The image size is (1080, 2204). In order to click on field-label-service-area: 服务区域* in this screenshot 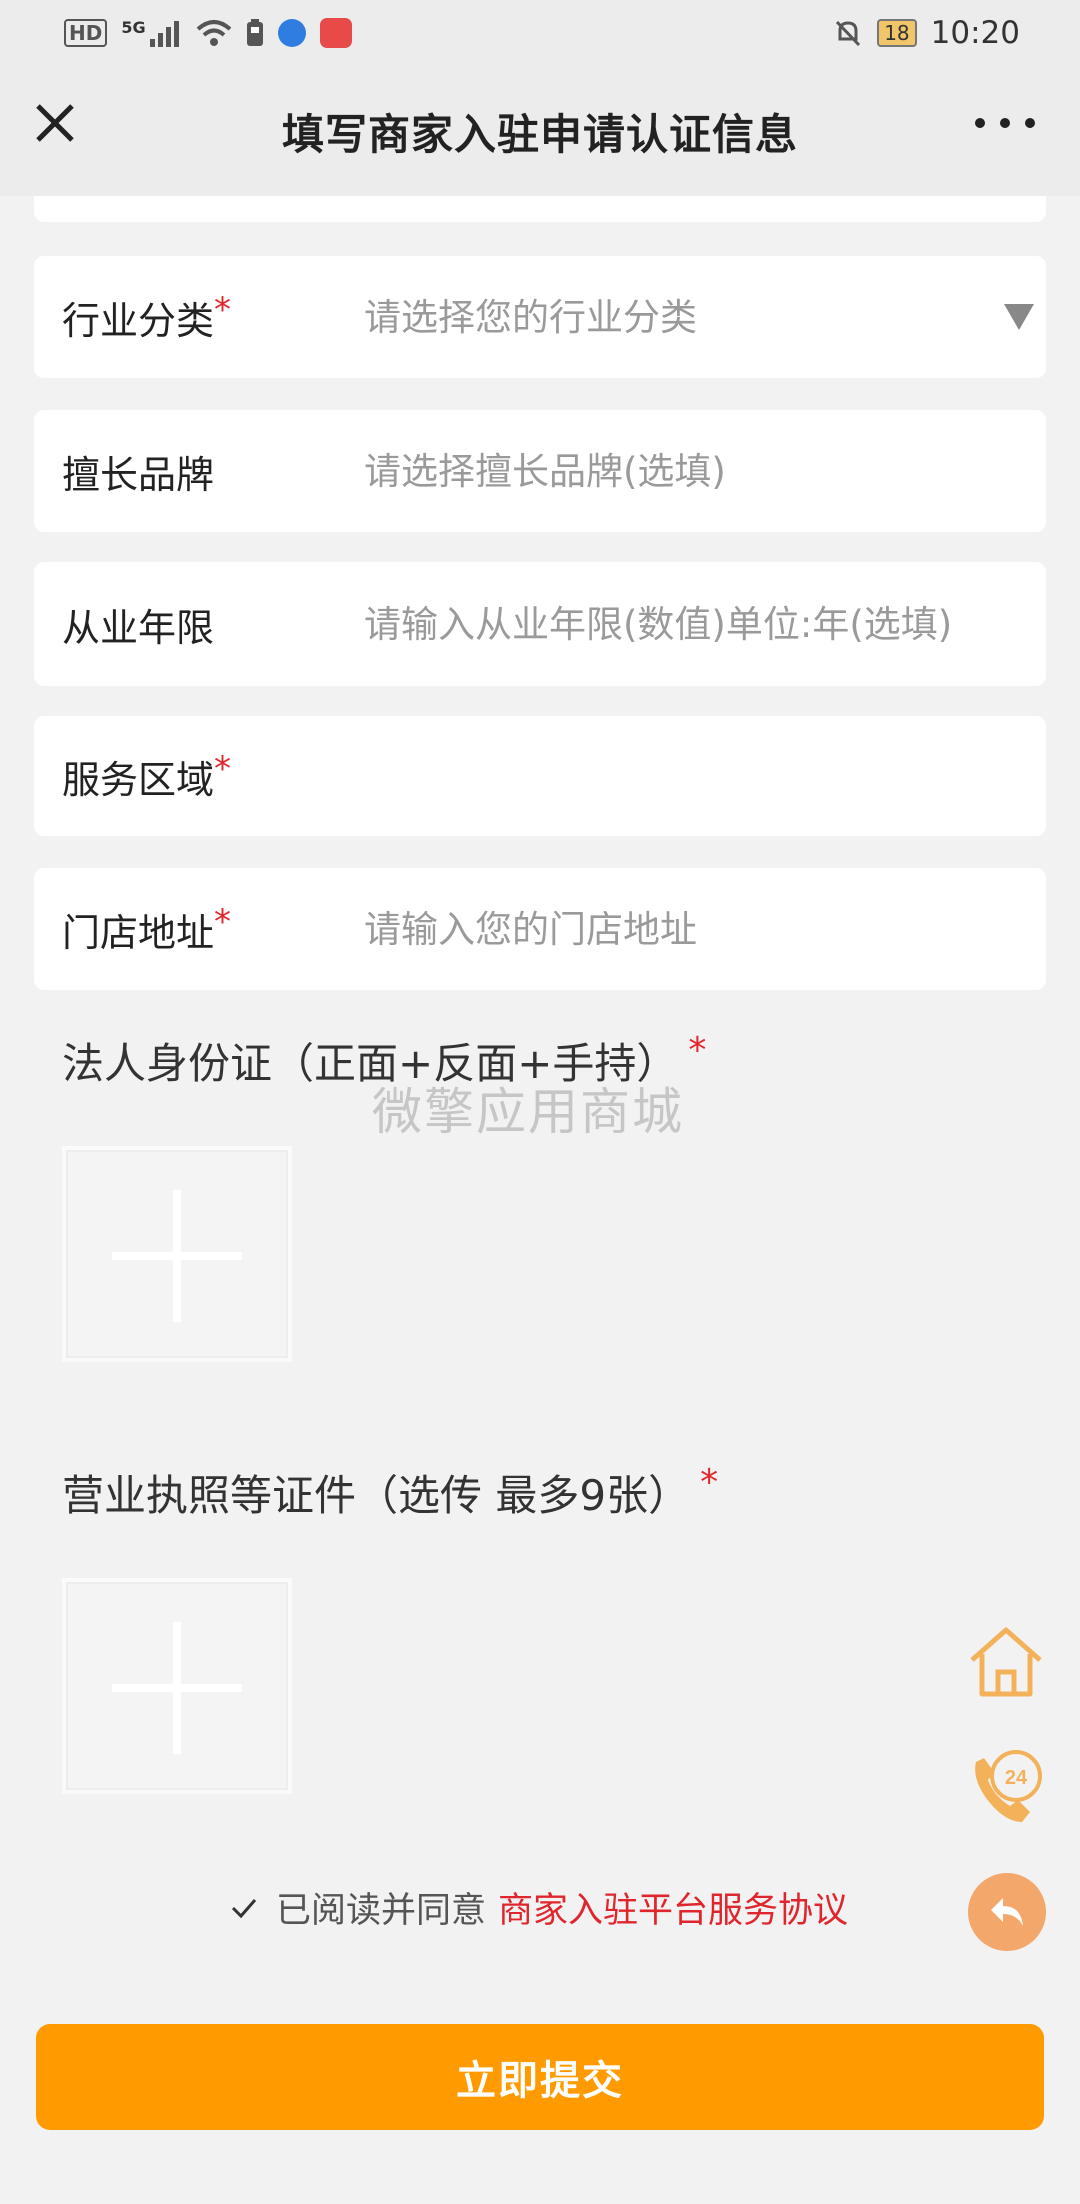, I will do `click(147, 775)`.